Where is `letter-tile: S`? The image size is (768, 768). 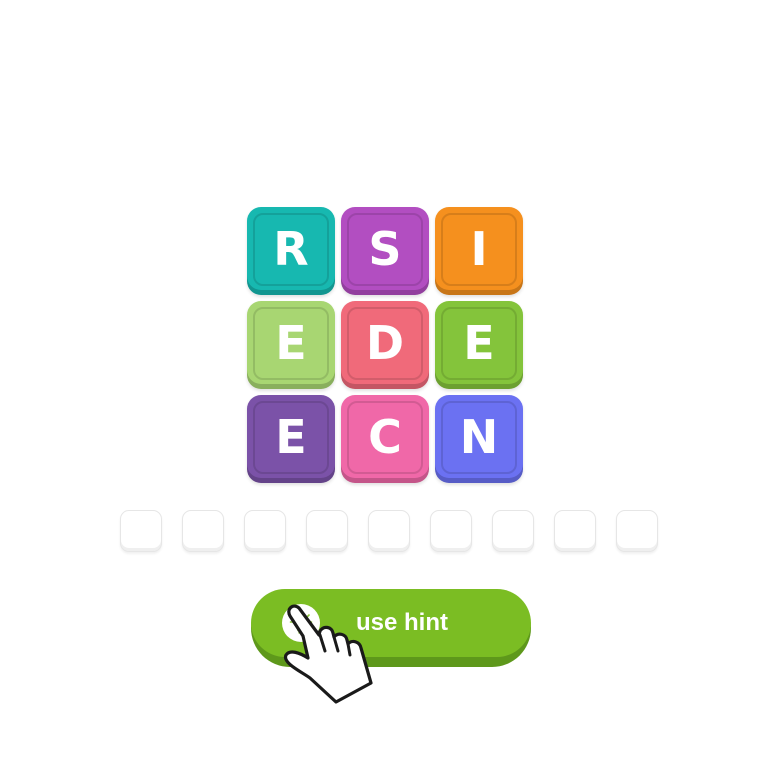 letter-tile: S is located at coordinates (385, 251).